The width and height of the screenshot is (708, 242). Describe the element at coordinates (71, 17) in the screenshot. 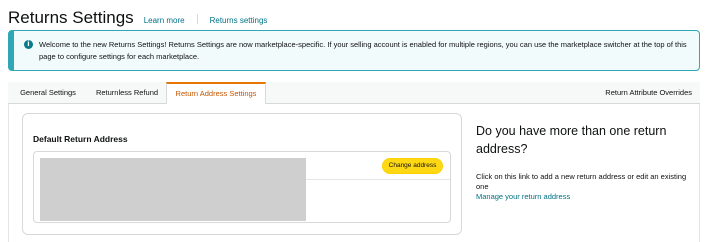

I see `page-title: Returns Settings` at that location.